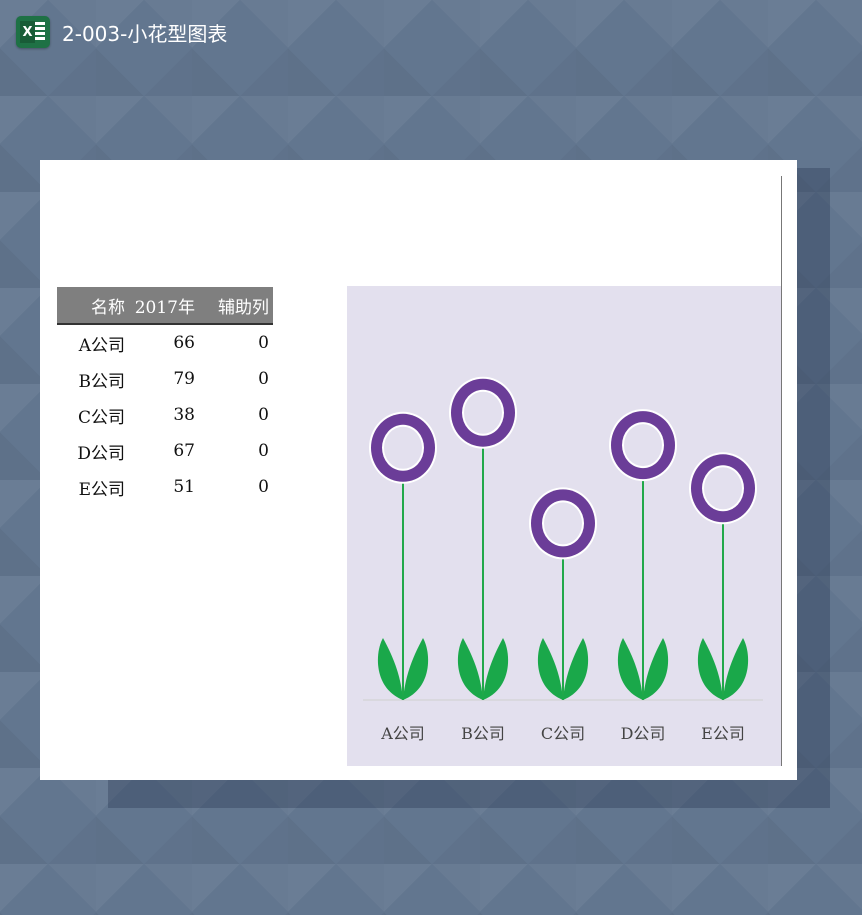 This screenshot has width=862, height=915. Describe the element at coordinates (33, 32) in the screenshot. I see `excel-icon: X` at that location.